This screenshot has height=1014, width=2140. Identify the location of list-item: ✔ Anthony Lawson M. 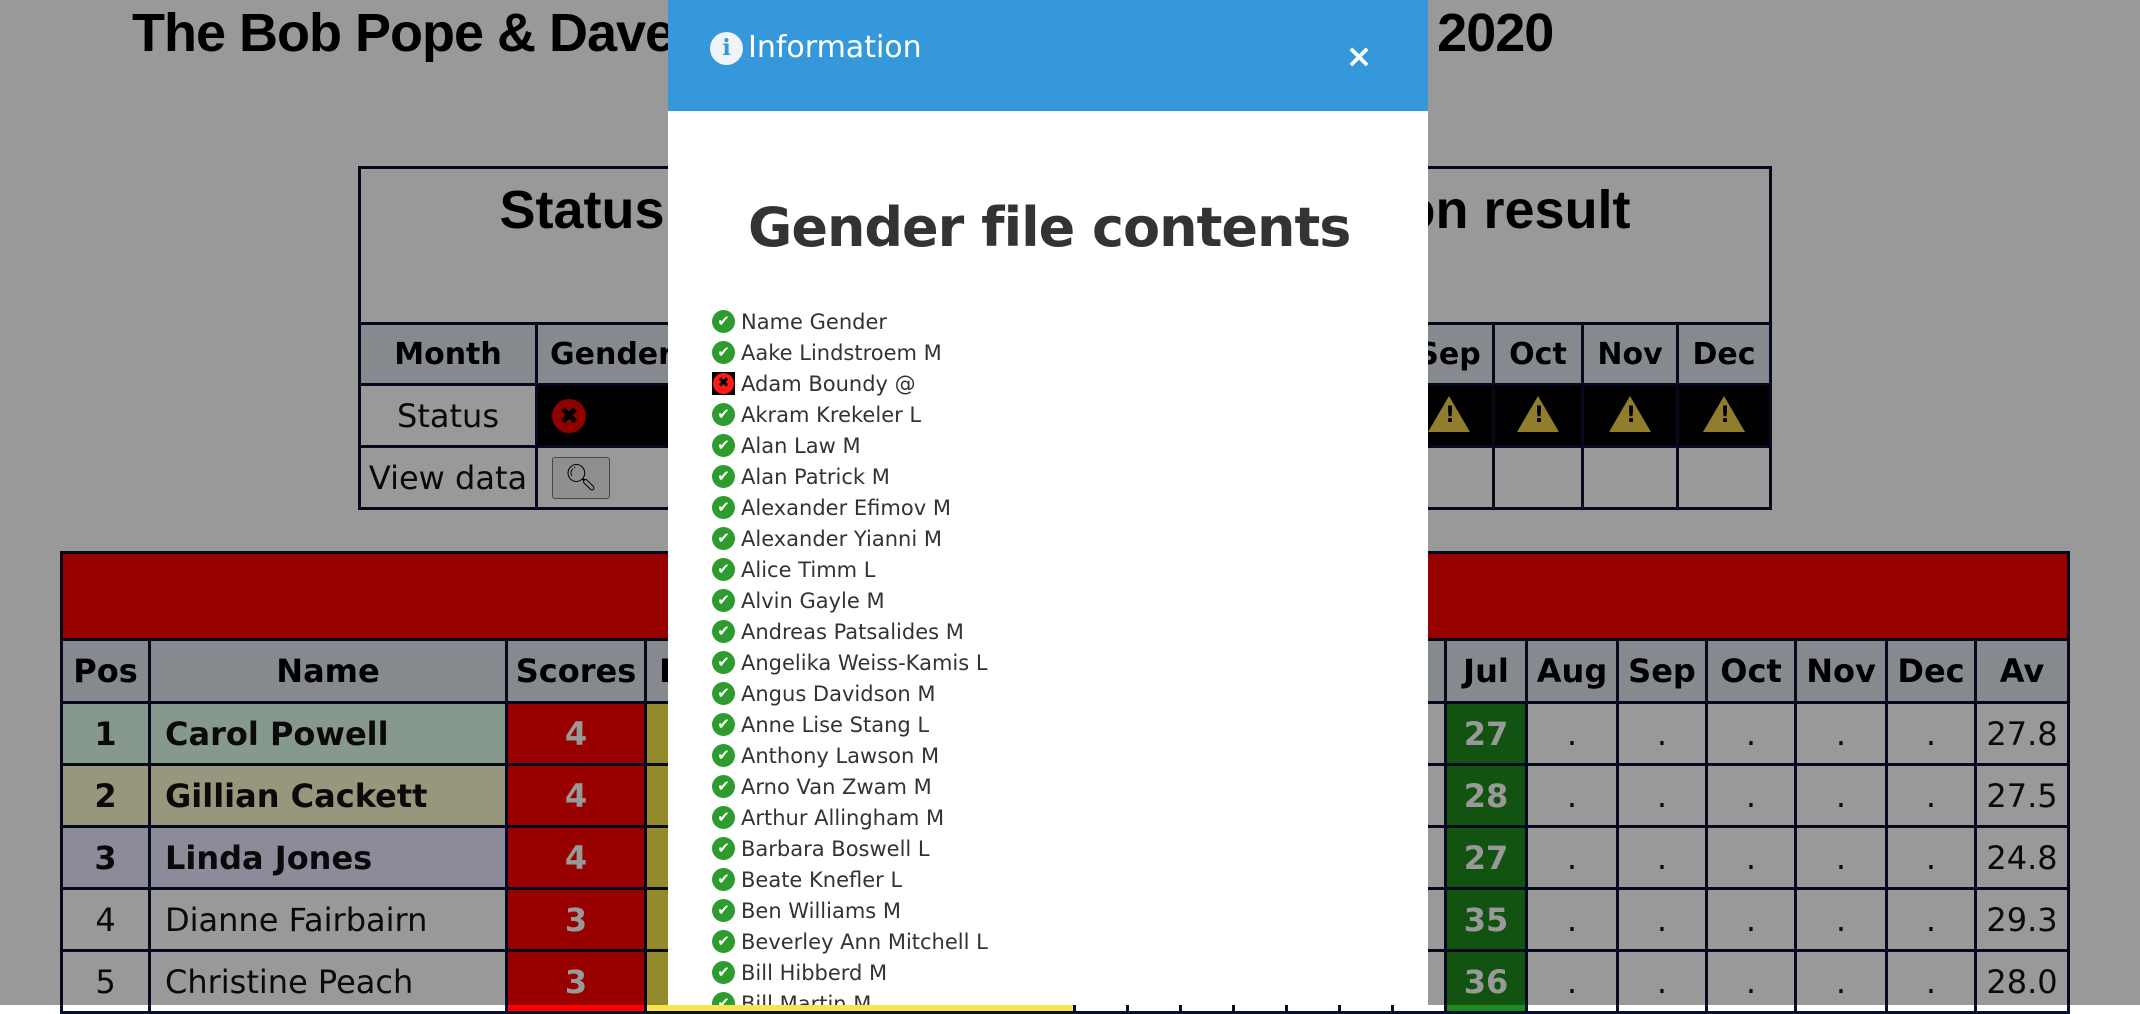
(850, 755).